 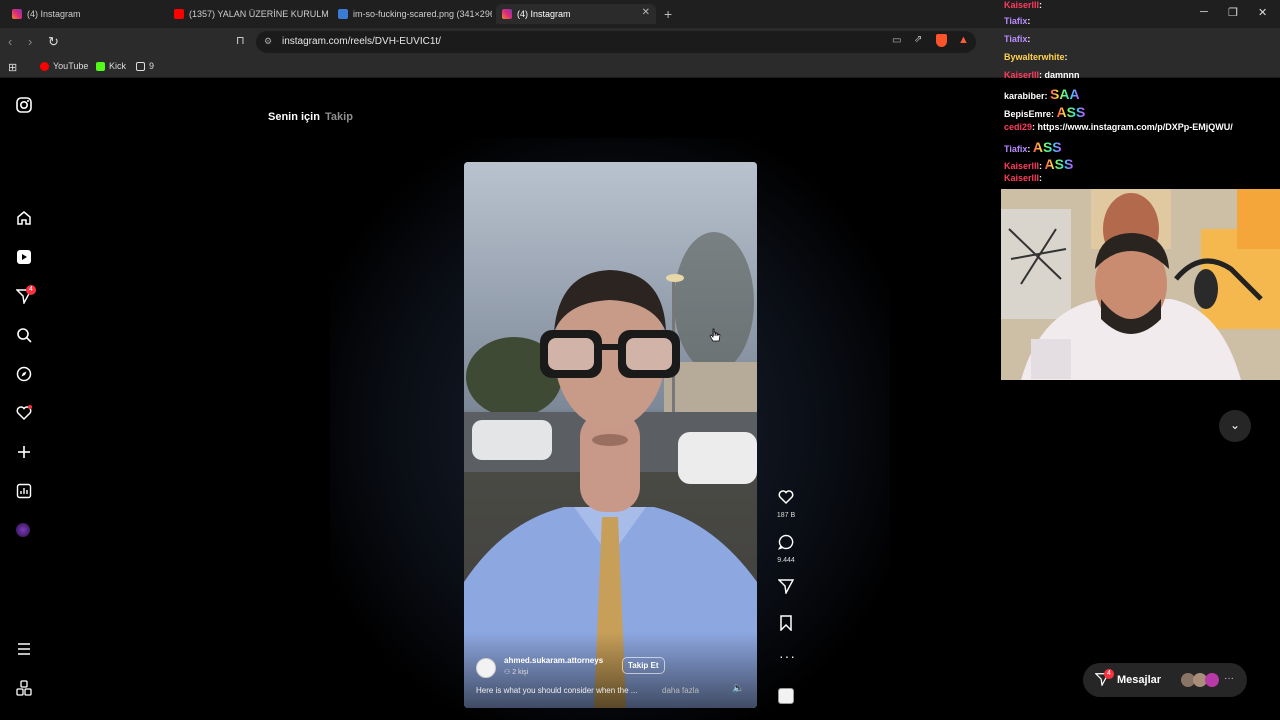 I want to click on new-tab-button: +, so click(x=668, y=14).